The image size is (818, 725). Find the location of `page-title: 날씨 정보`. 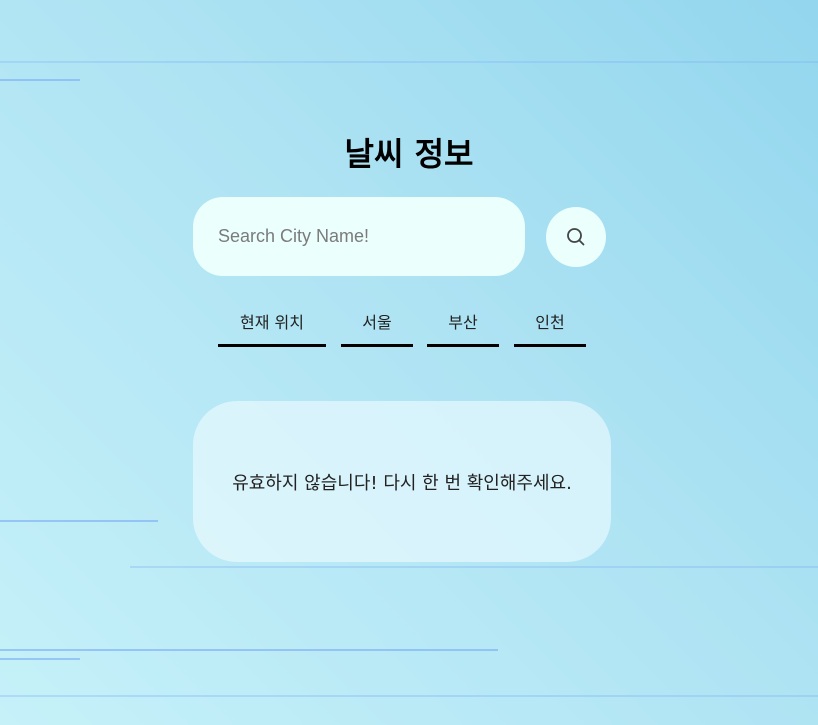

page-title: 날씨 정보 is located at coordinates (409, 154).